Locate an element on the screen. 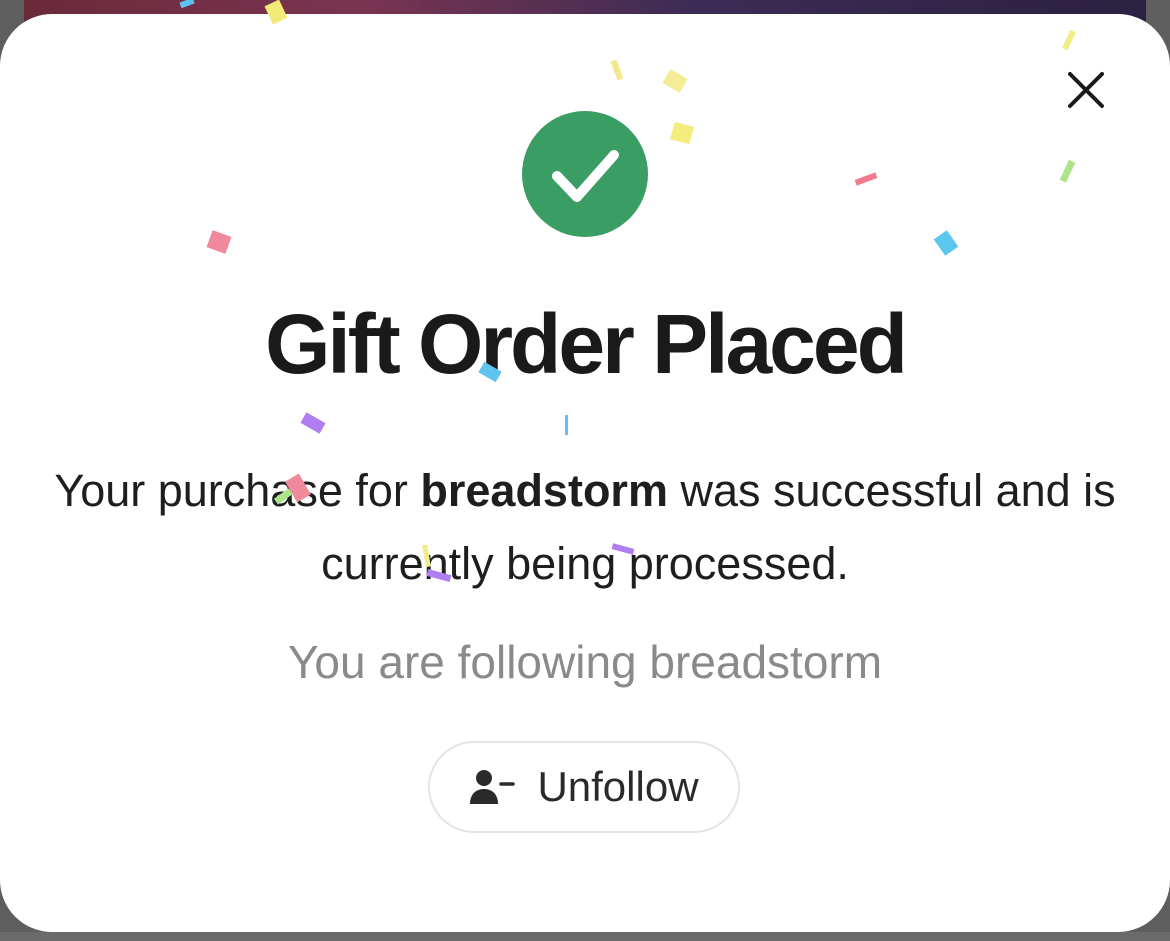 This screenshot has width=1170, height=941. unfollow-button: Unfollow is located at coordinates (584, 787).